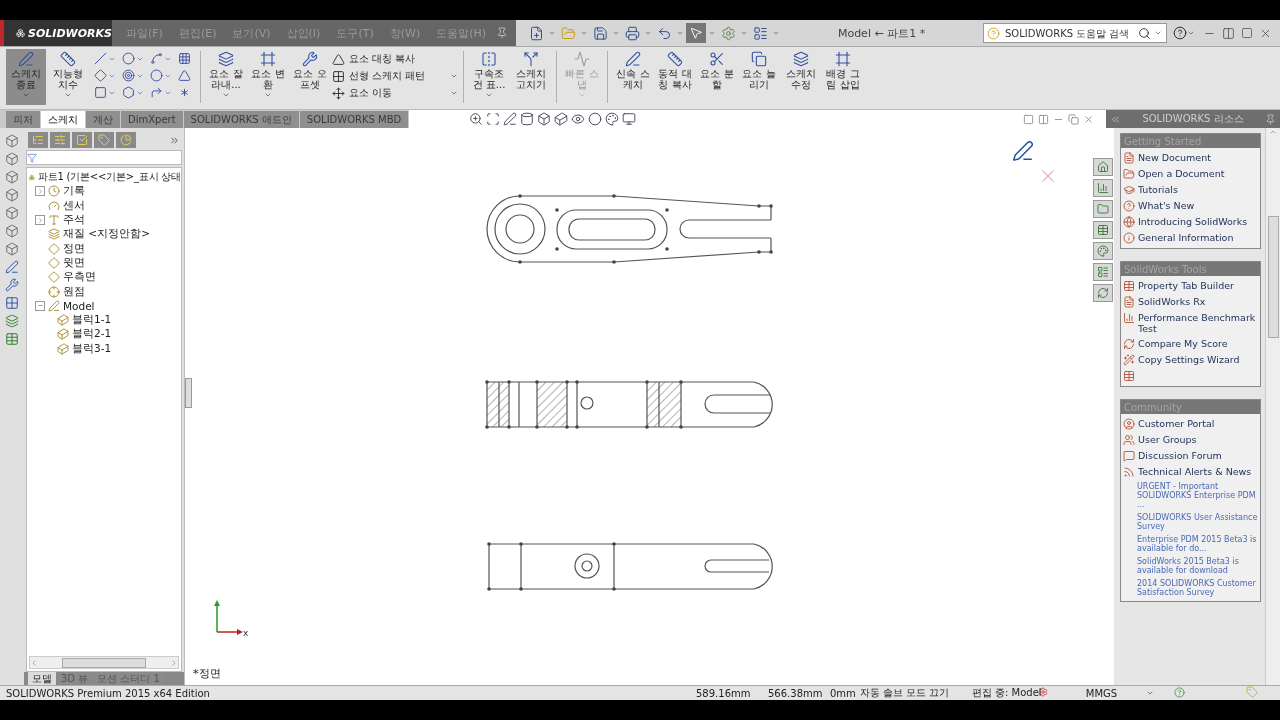 This screenshot has height=720, width=1280. What do you see at coordinates (1190, 158) in the screenshot?
I see `resource-link: New Document` at bounding box center [1190, 158].